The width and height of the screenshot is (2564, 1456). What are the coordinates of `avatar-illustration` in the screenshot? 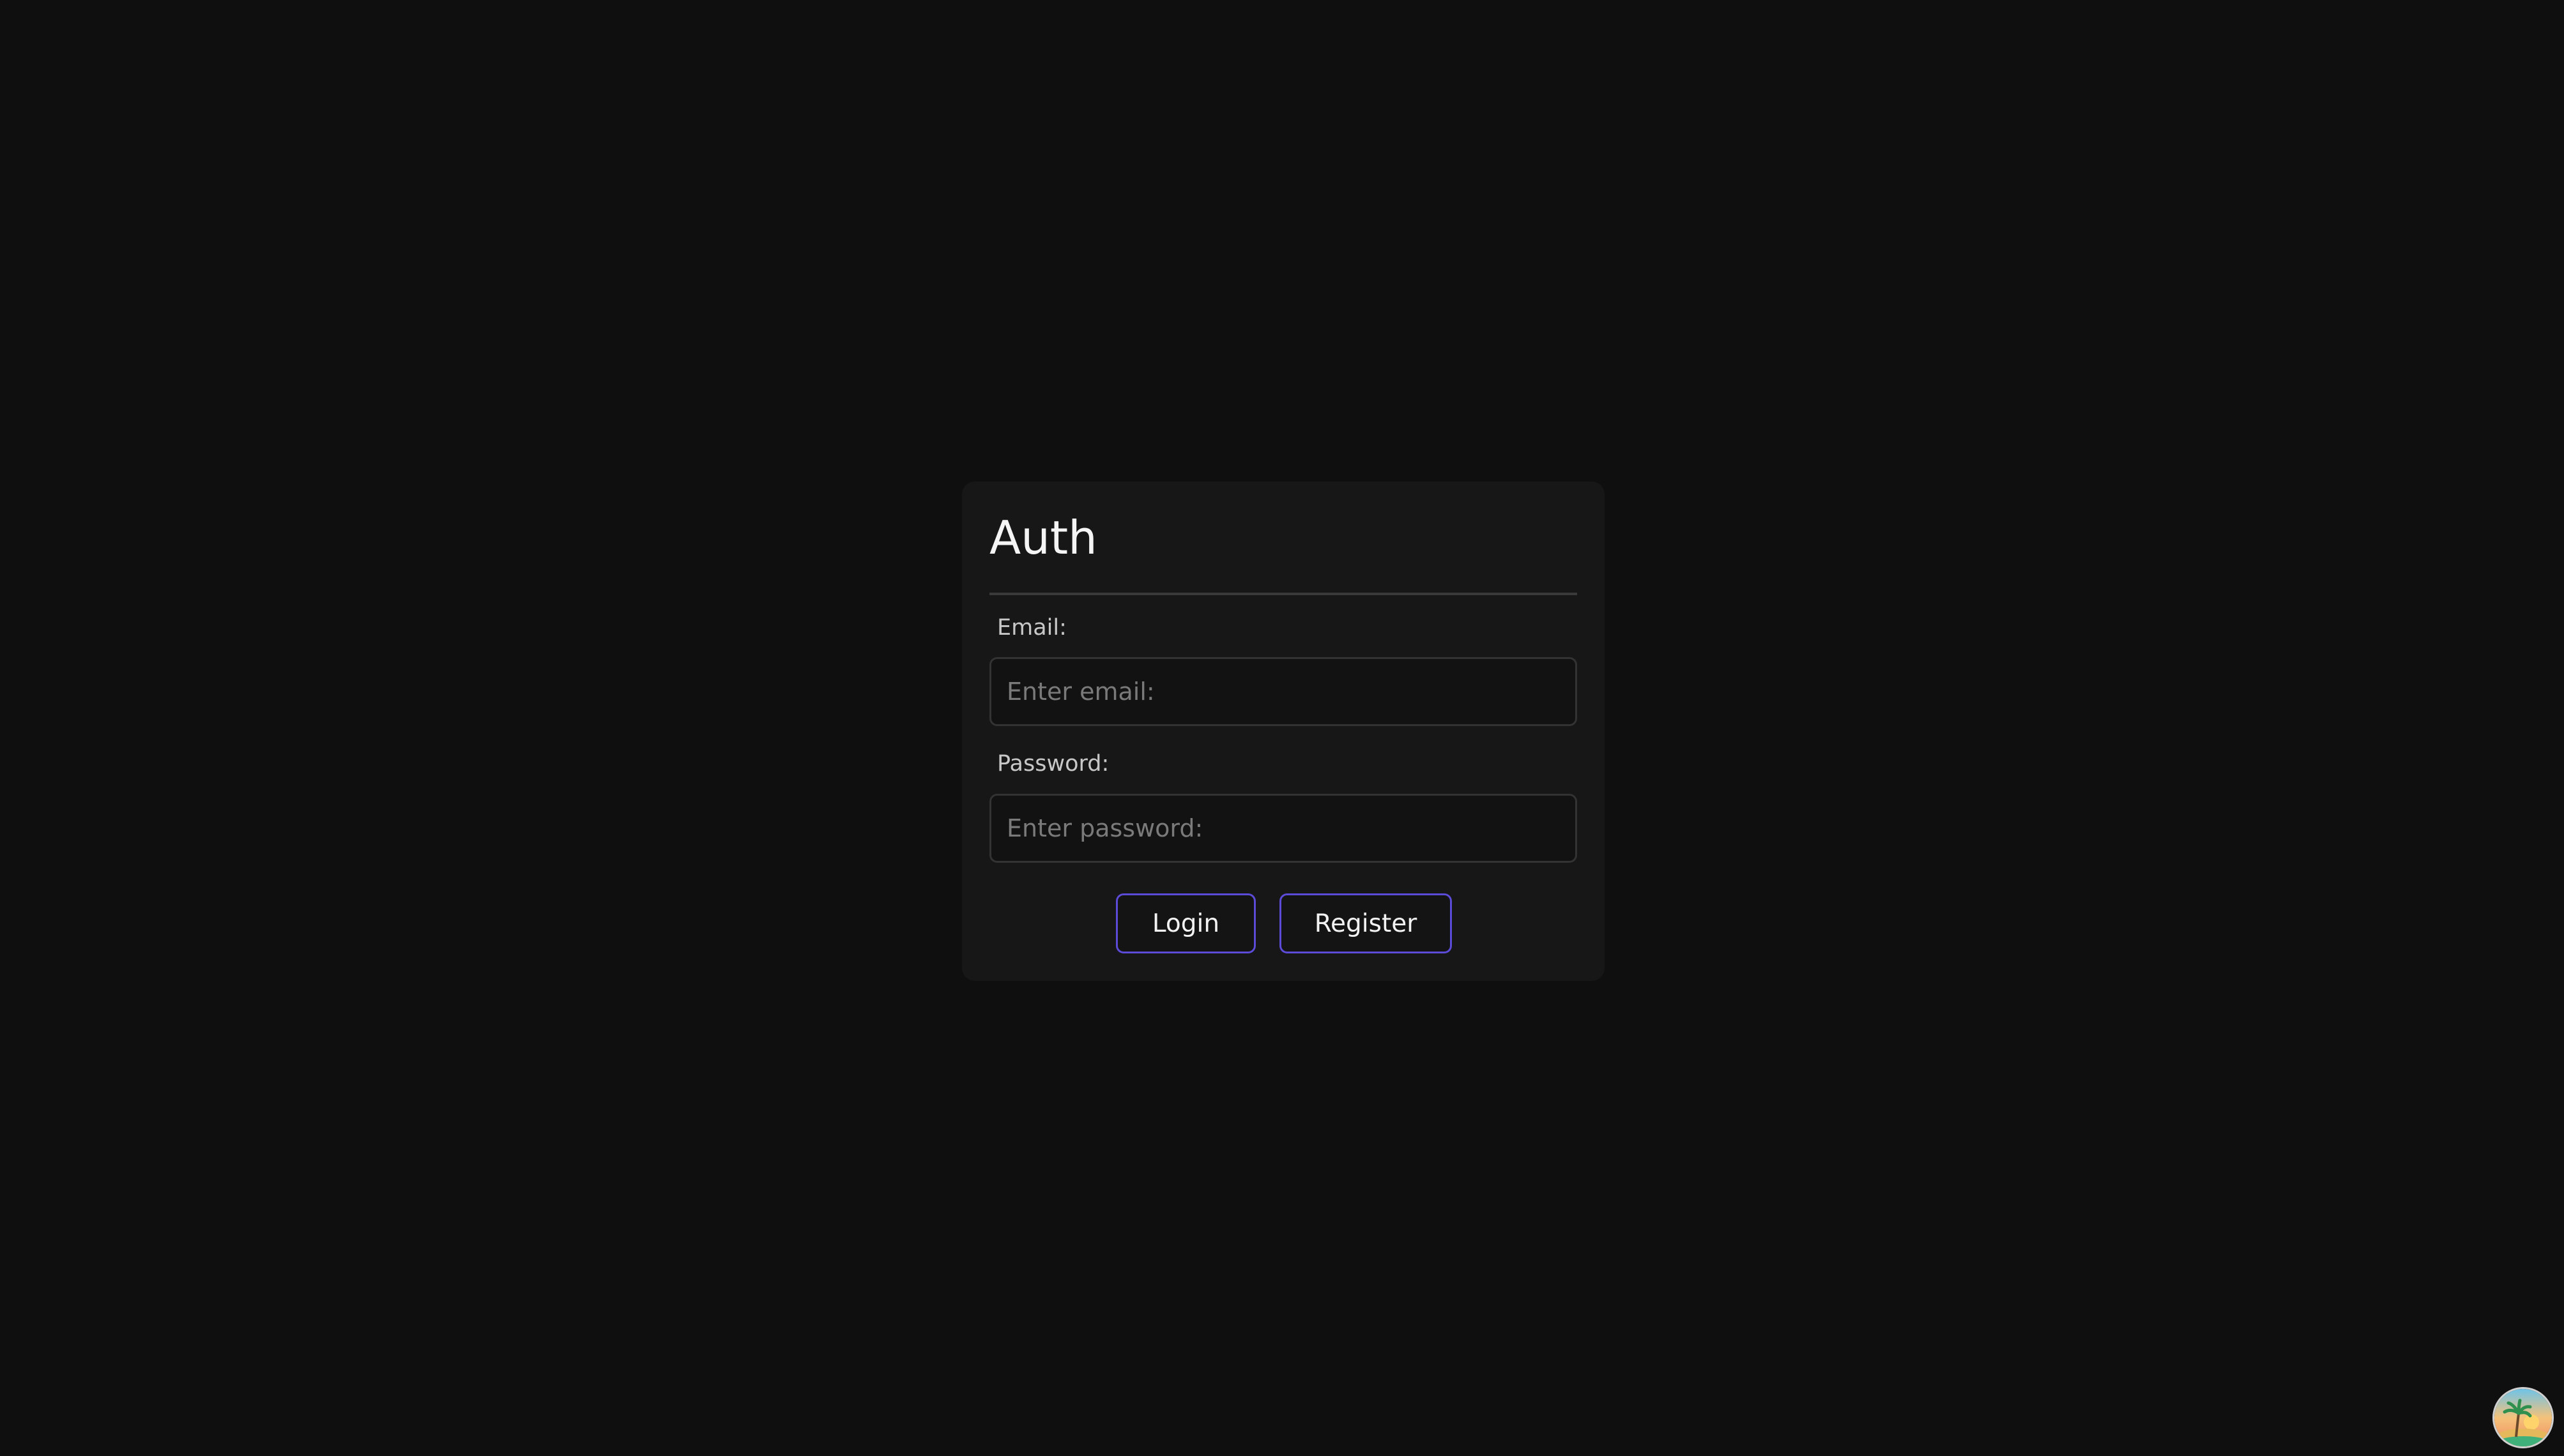 It's located at (2523, 1417).